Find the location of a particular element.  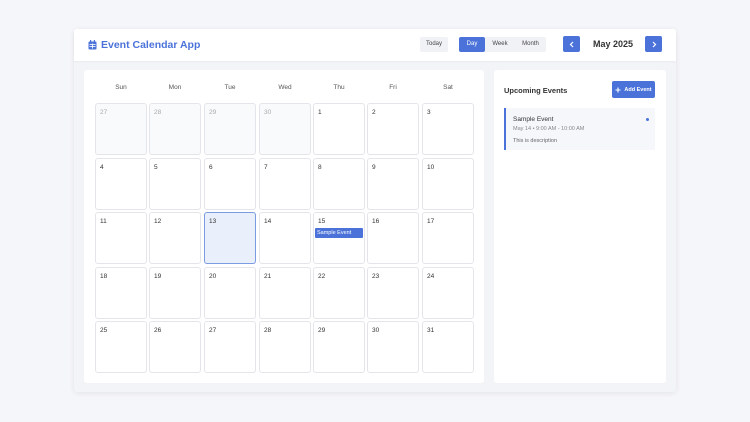

event-title: Sample Event is located at coordinates (533, 119).